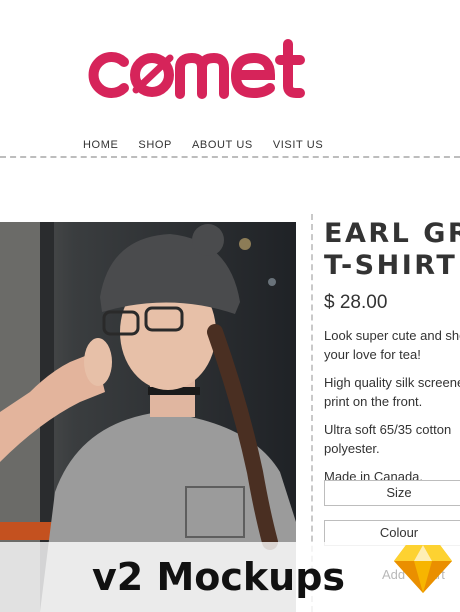 This screenshot has width=460, height=612. Describe the element at coordinates (388, 429) in the screenshot. I see `desc-line: Ultra soft 65/35 cotton` at that location.